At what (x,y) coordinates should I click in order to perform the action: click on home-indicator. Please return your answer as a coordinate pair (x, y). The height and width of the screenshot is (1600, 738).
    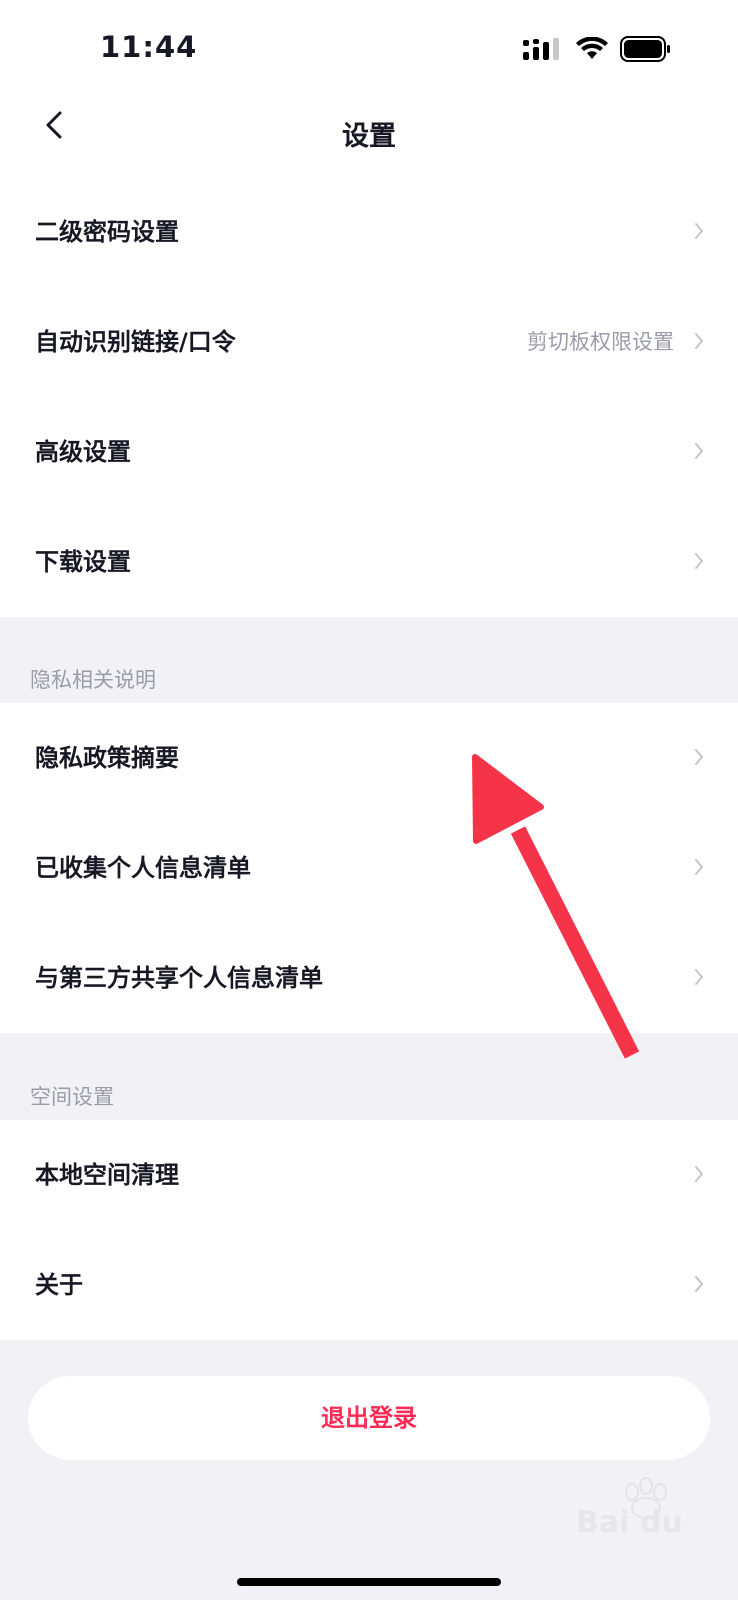
    Looking at the image, I should click on (369, 1582).